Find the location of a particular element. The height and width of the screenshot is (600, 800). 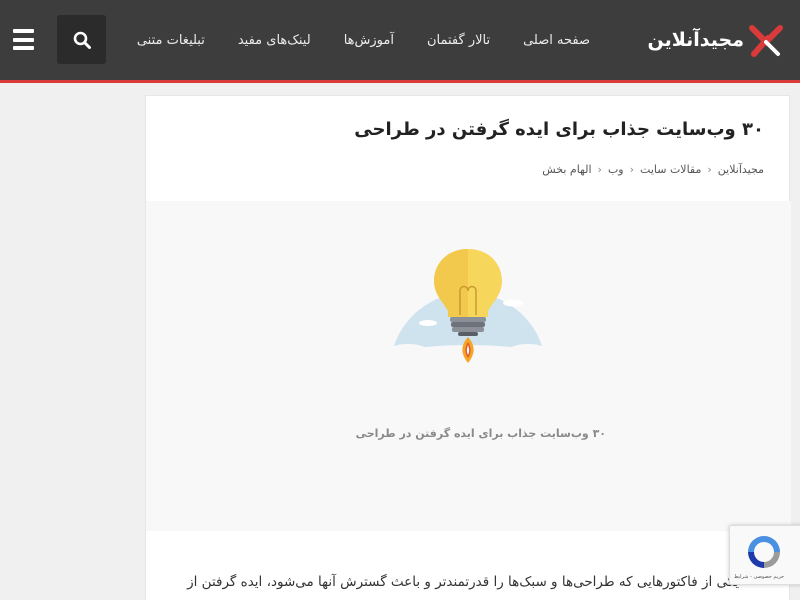

header-accent-line is located at coordinates (400, 81).